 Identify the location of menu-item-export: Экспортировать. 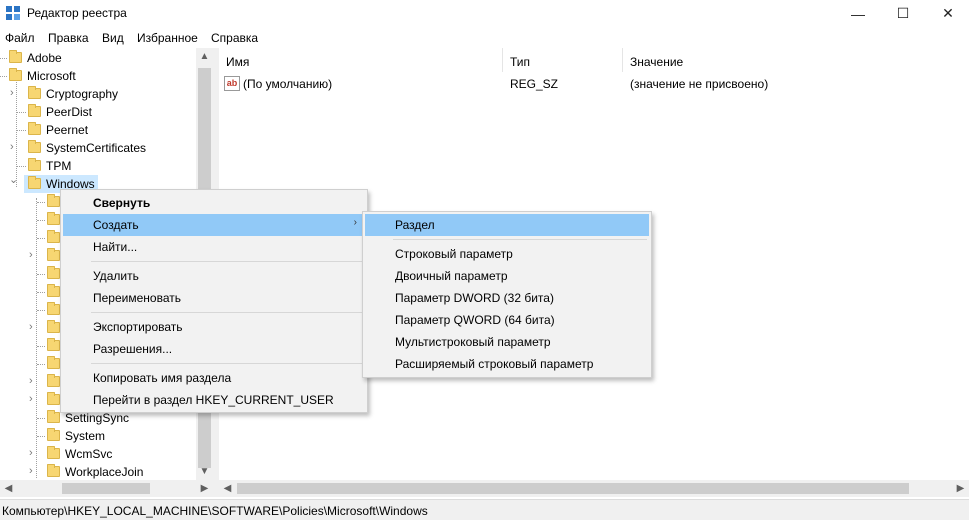
(214, 327).